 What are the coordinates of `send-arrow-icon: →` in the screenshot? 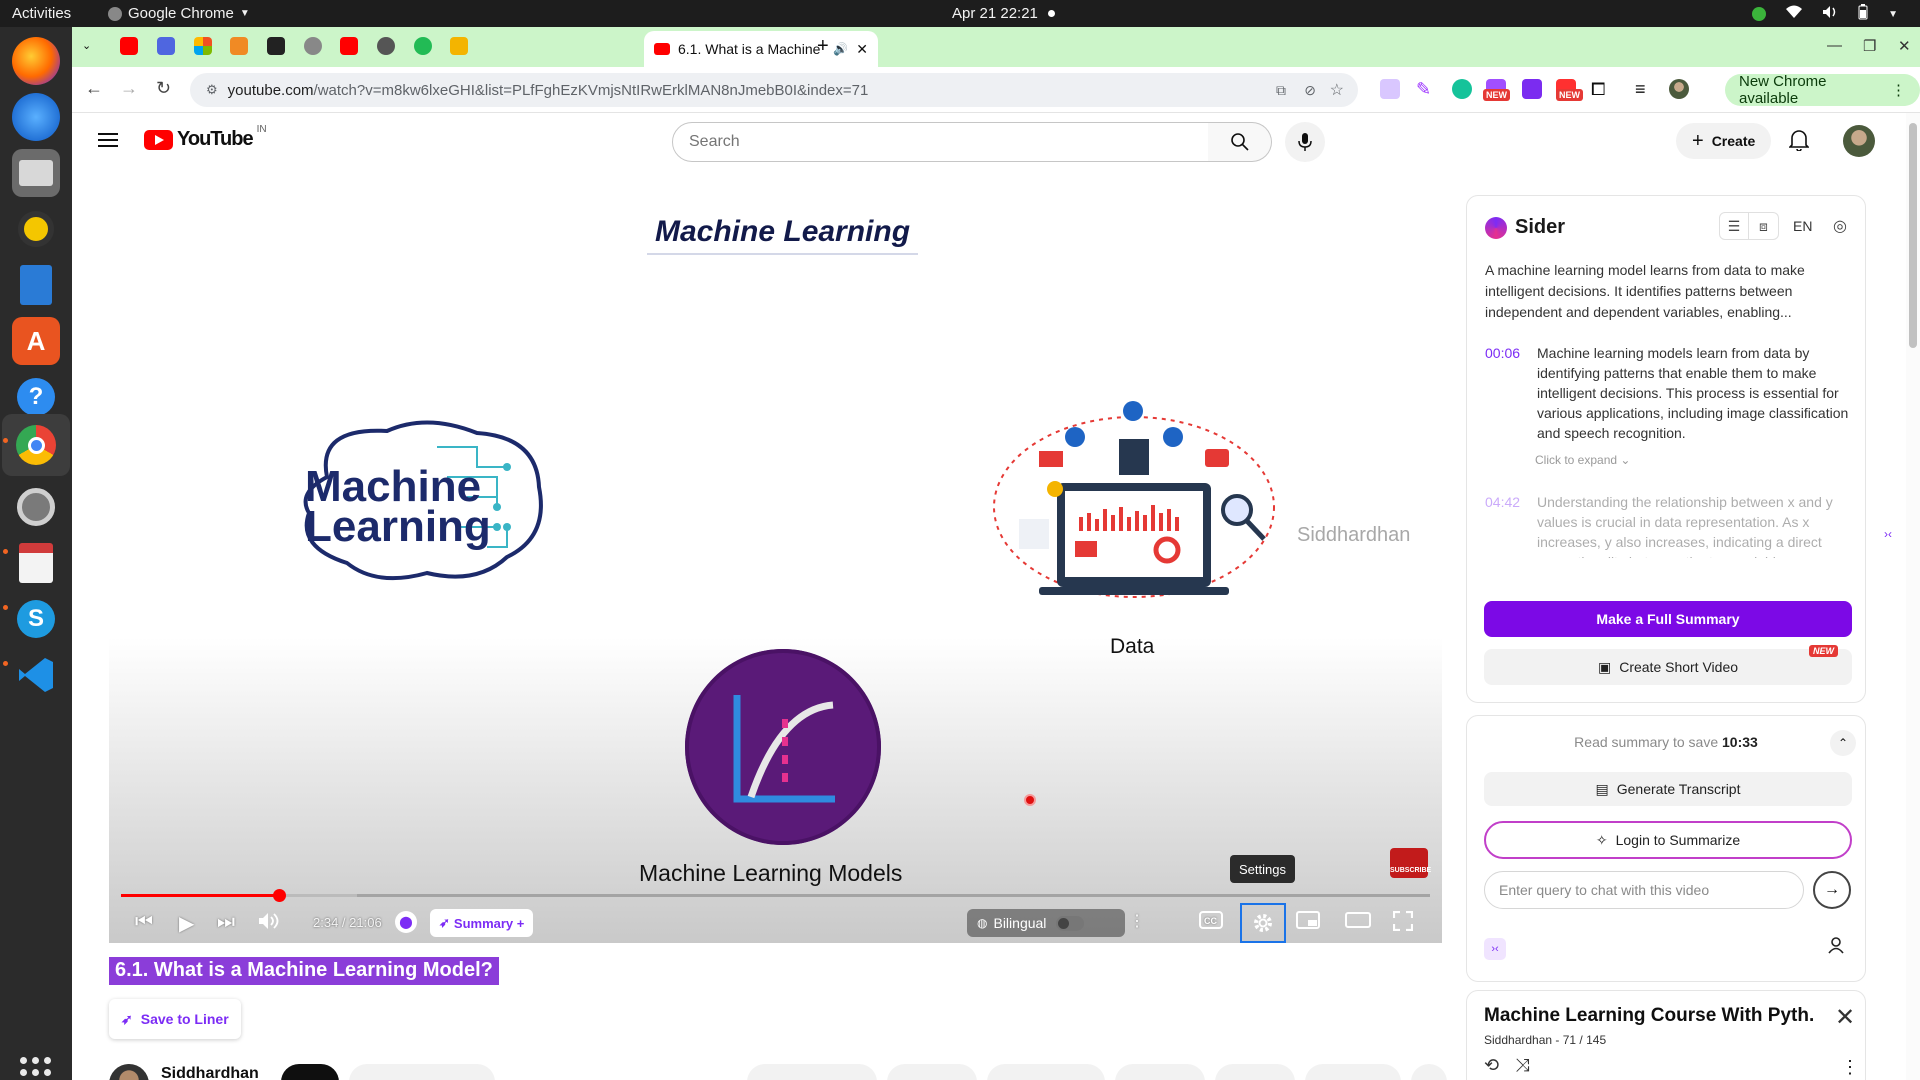 It's located at (1832, 890).